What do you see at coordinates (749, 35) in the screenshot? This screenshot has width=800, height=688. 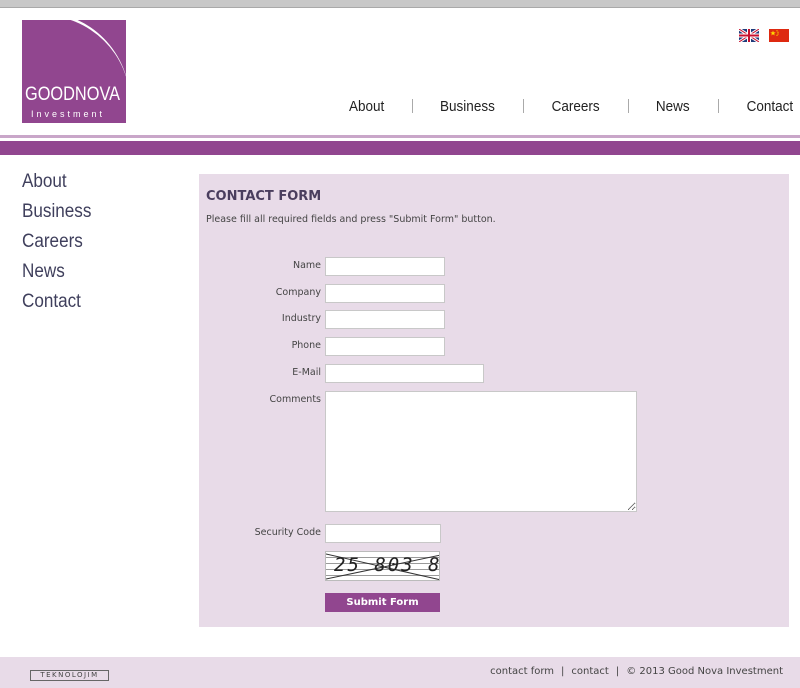 I see `uk-flag-icon` at bounding box center [749, 35].